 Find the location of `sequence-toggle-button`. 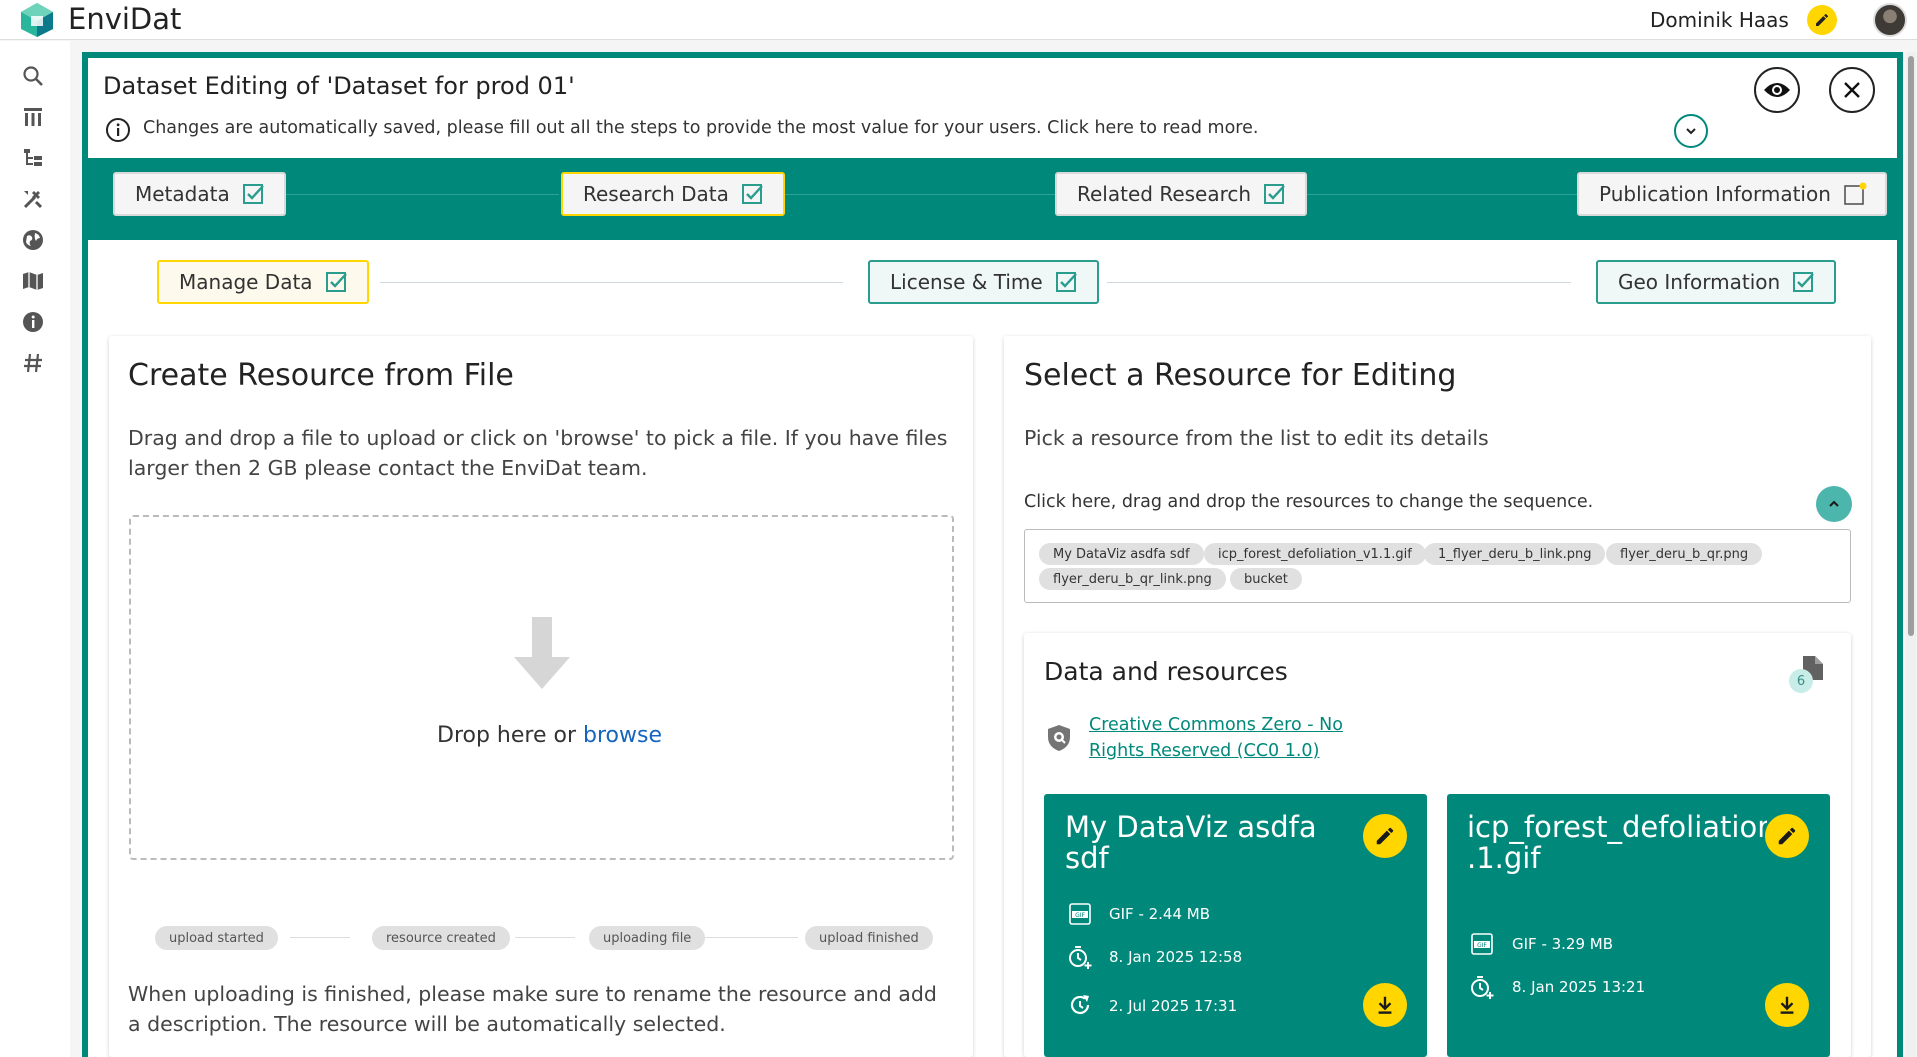

sequence-toggle-button is located at coordinates (1834, 504).